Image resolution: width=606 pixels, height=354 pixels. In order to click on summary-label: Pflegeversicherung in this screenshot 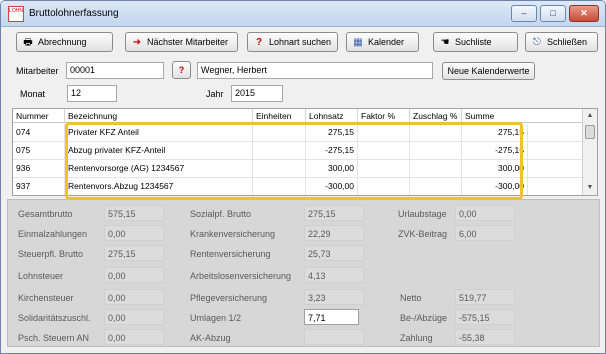, I will do `click(229, 298)`.